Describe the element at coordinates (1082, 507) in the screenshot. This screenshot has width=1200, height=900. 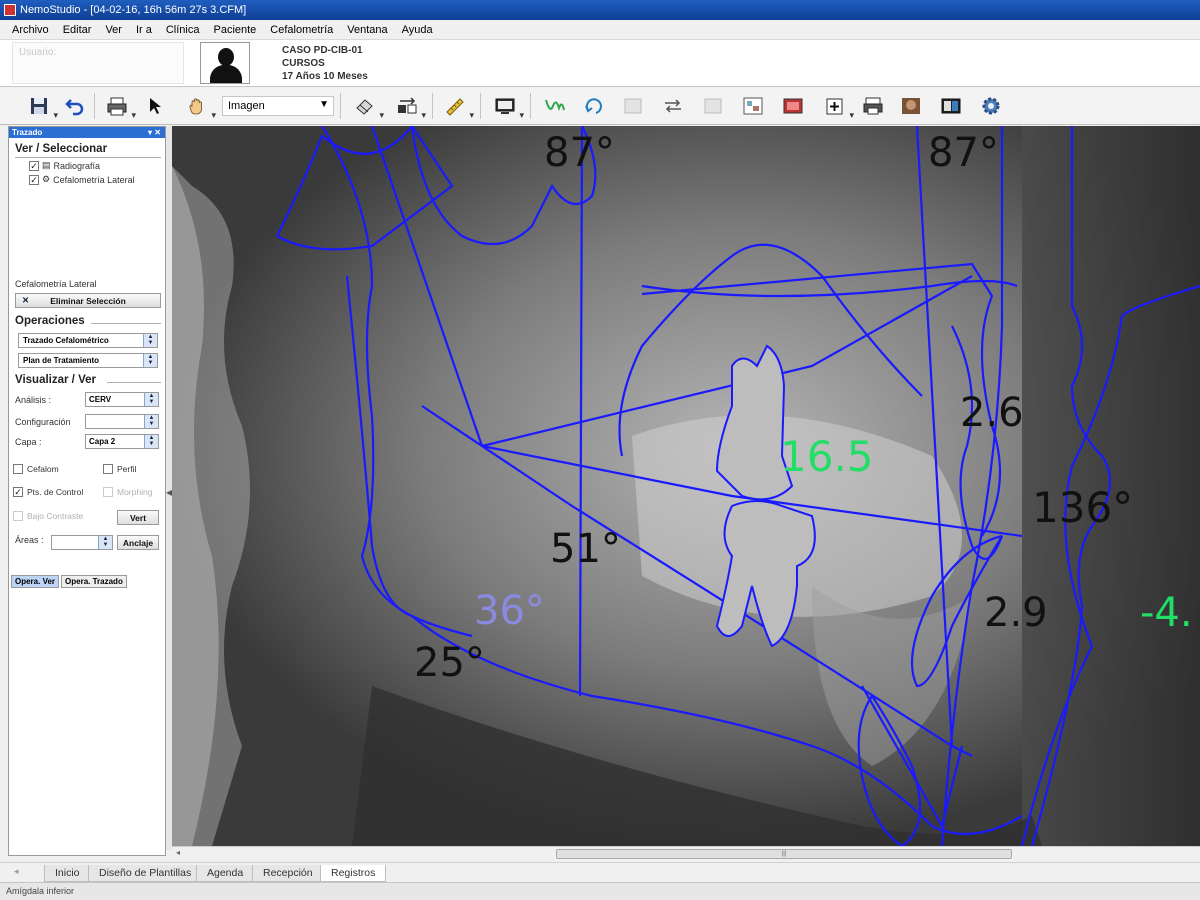
I see `interincisal-angle-label: 136°` at that location.